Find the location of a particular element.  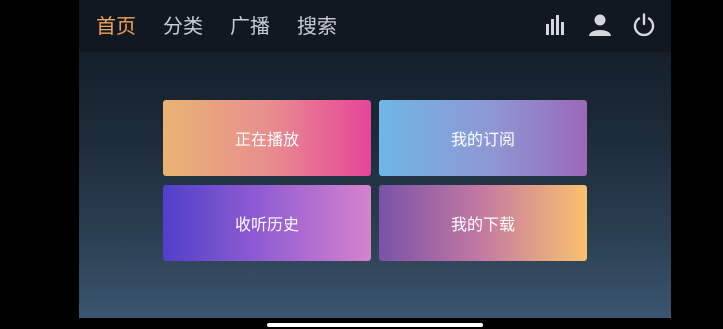

now-playing-label: 正在播放 is located at coordinates (266, 139).